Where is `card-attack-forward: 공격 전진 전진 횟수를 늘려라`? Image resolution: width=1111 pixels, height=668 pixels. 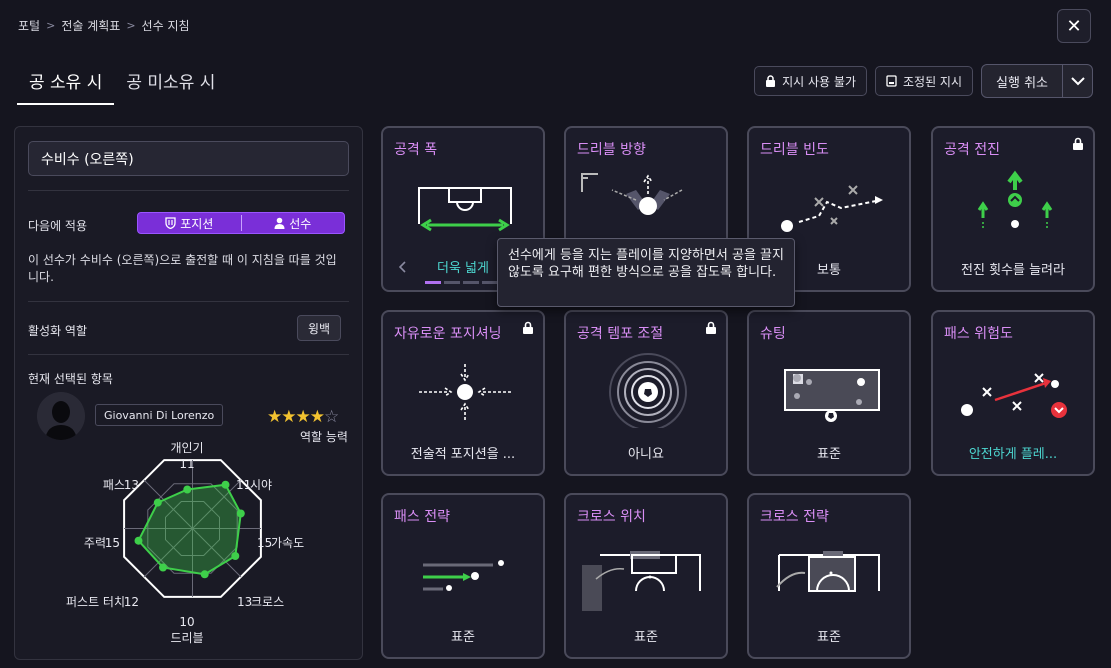
card-attack-forward: 공격 전진 전진 횟수를 늘려라 is located at coordinates (1013, 209).